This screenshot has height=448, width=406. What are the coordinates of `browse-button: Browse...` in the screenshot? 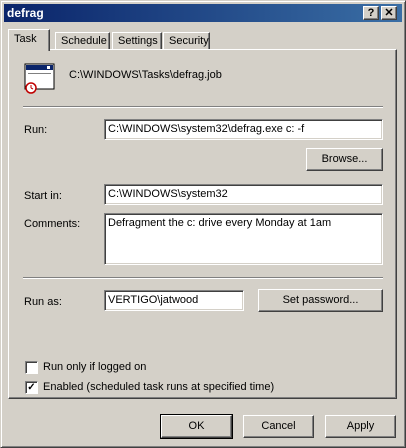 It's located at (344, 159).